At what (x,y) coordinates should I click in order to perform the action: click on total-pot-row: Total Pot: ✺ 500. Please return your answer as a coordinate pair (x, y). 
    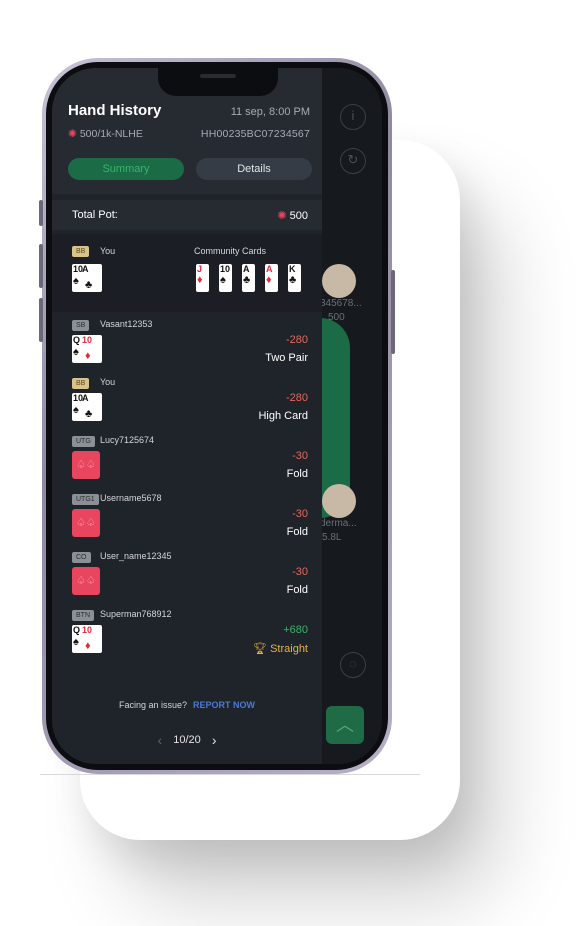
    Looking at the image, I should click on (187, 215).